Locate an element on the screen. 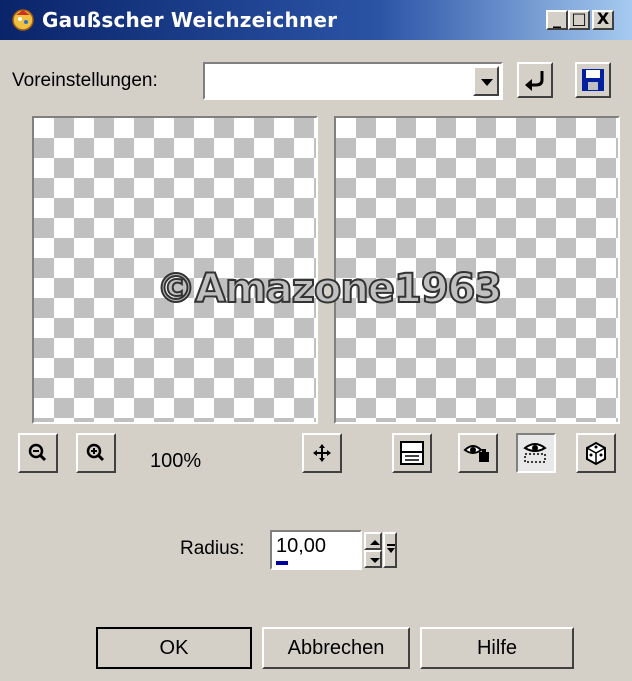 The width and height of the screenshot is (632, 681). radius-label: Radius: is located at coordinates (212, 548).